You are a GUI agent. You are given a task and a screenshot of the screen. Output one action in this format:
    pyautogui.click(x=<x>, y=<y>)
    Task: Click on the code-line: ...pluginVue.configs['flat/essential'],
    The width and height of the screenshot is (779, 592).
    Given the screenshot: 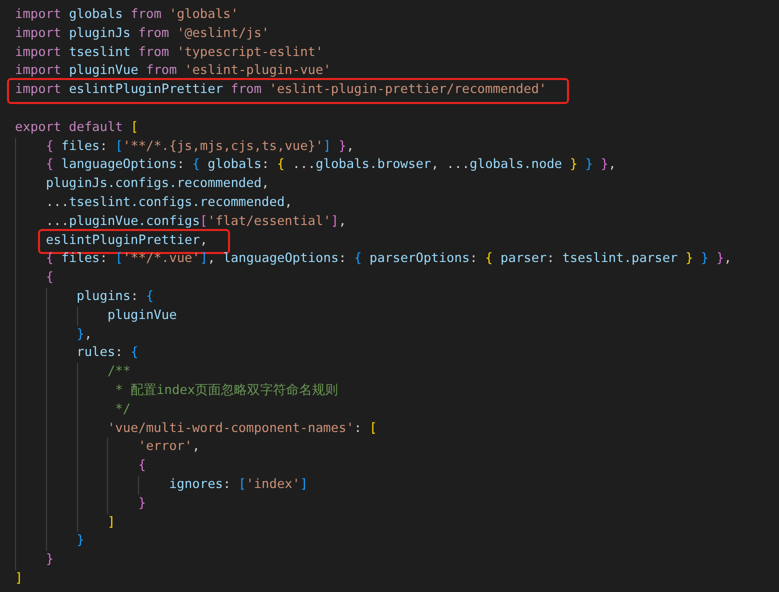 What is the action you would take?
    pyautogui.click(x=196, y=221)
    